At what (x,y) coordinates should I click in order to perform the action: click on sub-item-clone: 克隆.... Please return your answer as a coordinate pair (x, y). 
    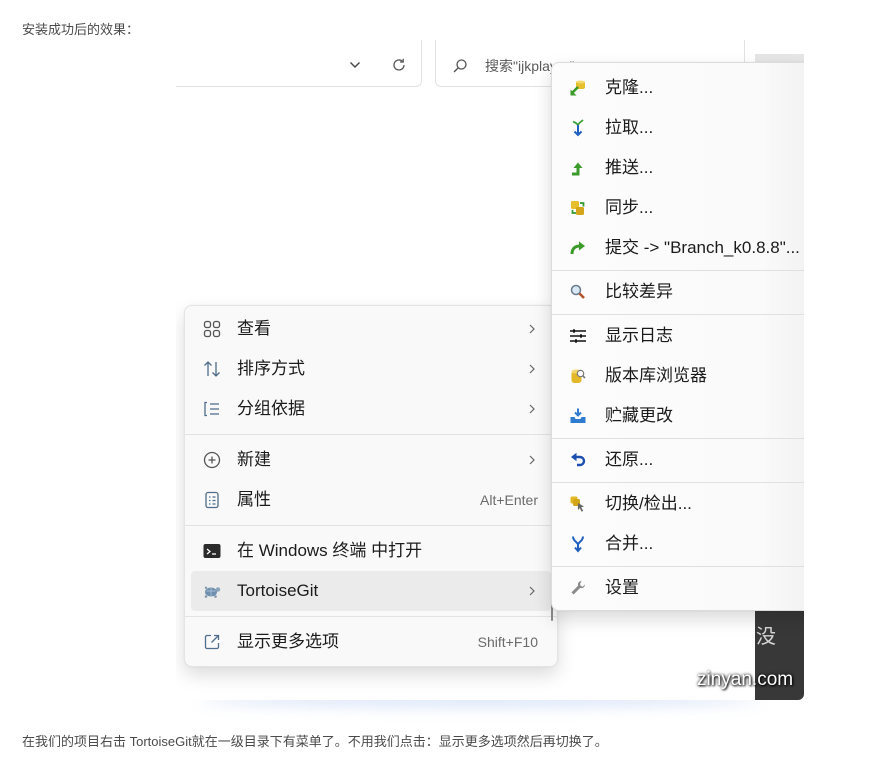
    Looking at the image, I should click on (678, 88).